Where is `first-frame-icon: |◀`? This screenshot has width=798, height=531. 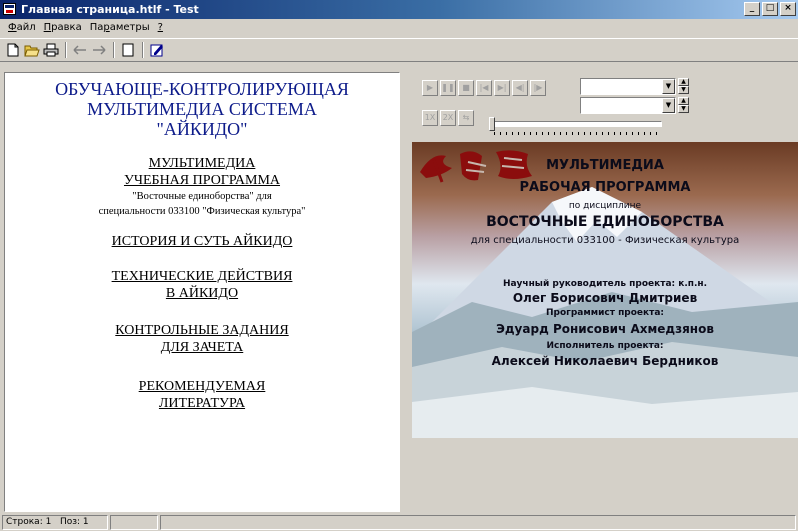 first-frame-icon: |◀ is located at coordinates (484, 88).